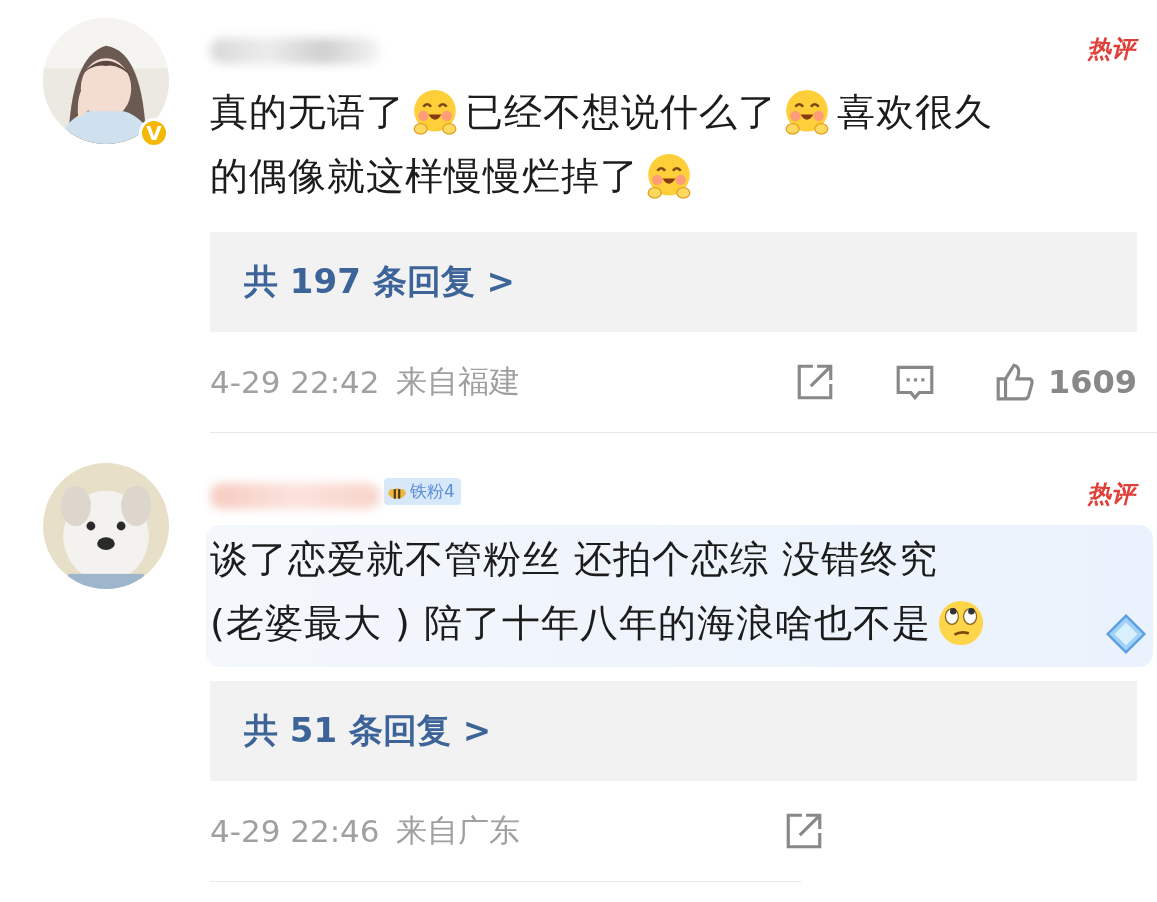 The width and height of the screenshot is (1157, 902). What do you see at coordinates (673, 282) in the screenshot?
I see `replies-link: 共 197 条回复 >` at bounding box center [673, 282].